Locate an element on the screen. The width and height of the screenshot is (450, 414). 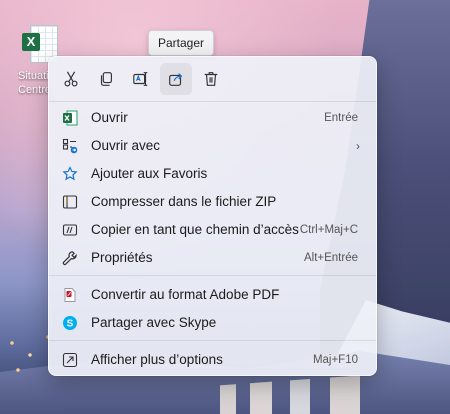
scissors-icon is located at coordinates (71, 79).